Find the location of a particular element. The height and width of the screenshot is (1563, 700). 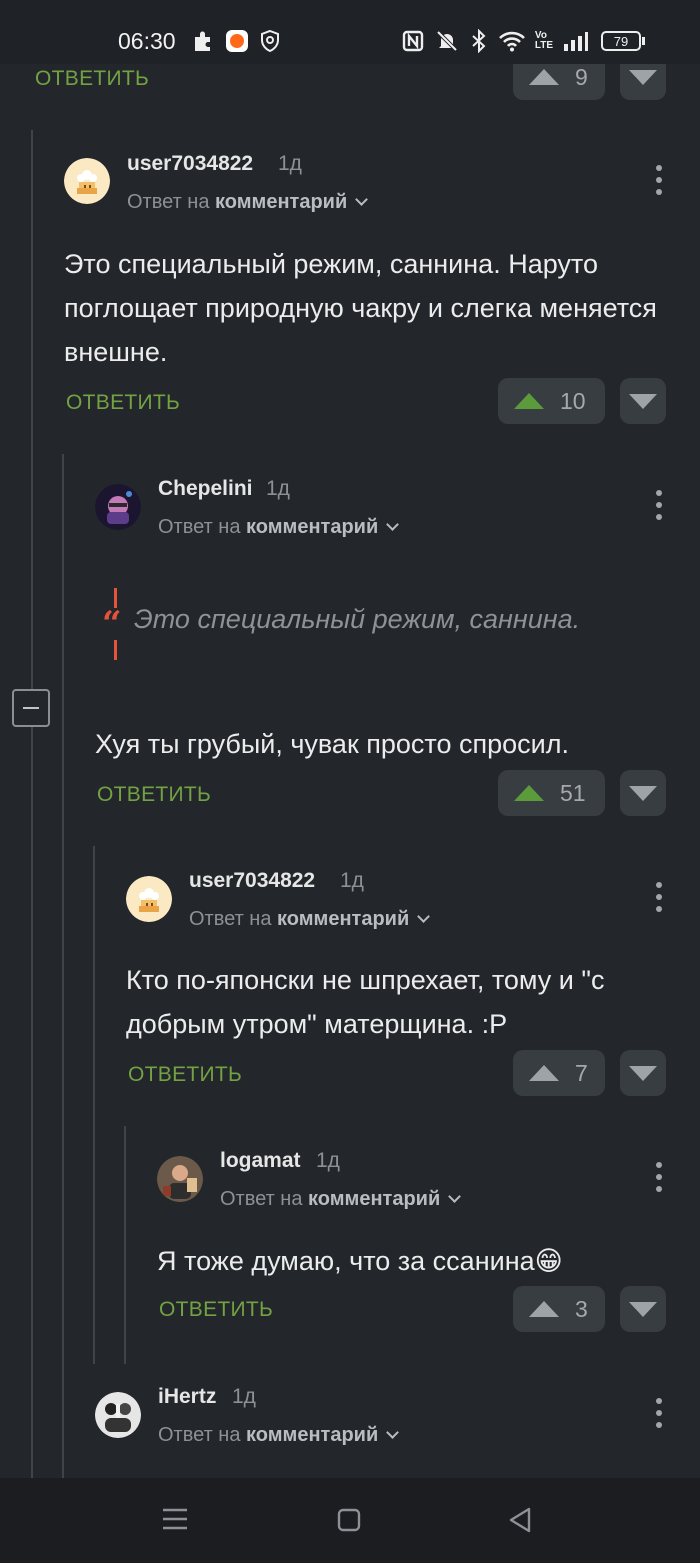

username: iHertz is located at coordinates (187, 1397).